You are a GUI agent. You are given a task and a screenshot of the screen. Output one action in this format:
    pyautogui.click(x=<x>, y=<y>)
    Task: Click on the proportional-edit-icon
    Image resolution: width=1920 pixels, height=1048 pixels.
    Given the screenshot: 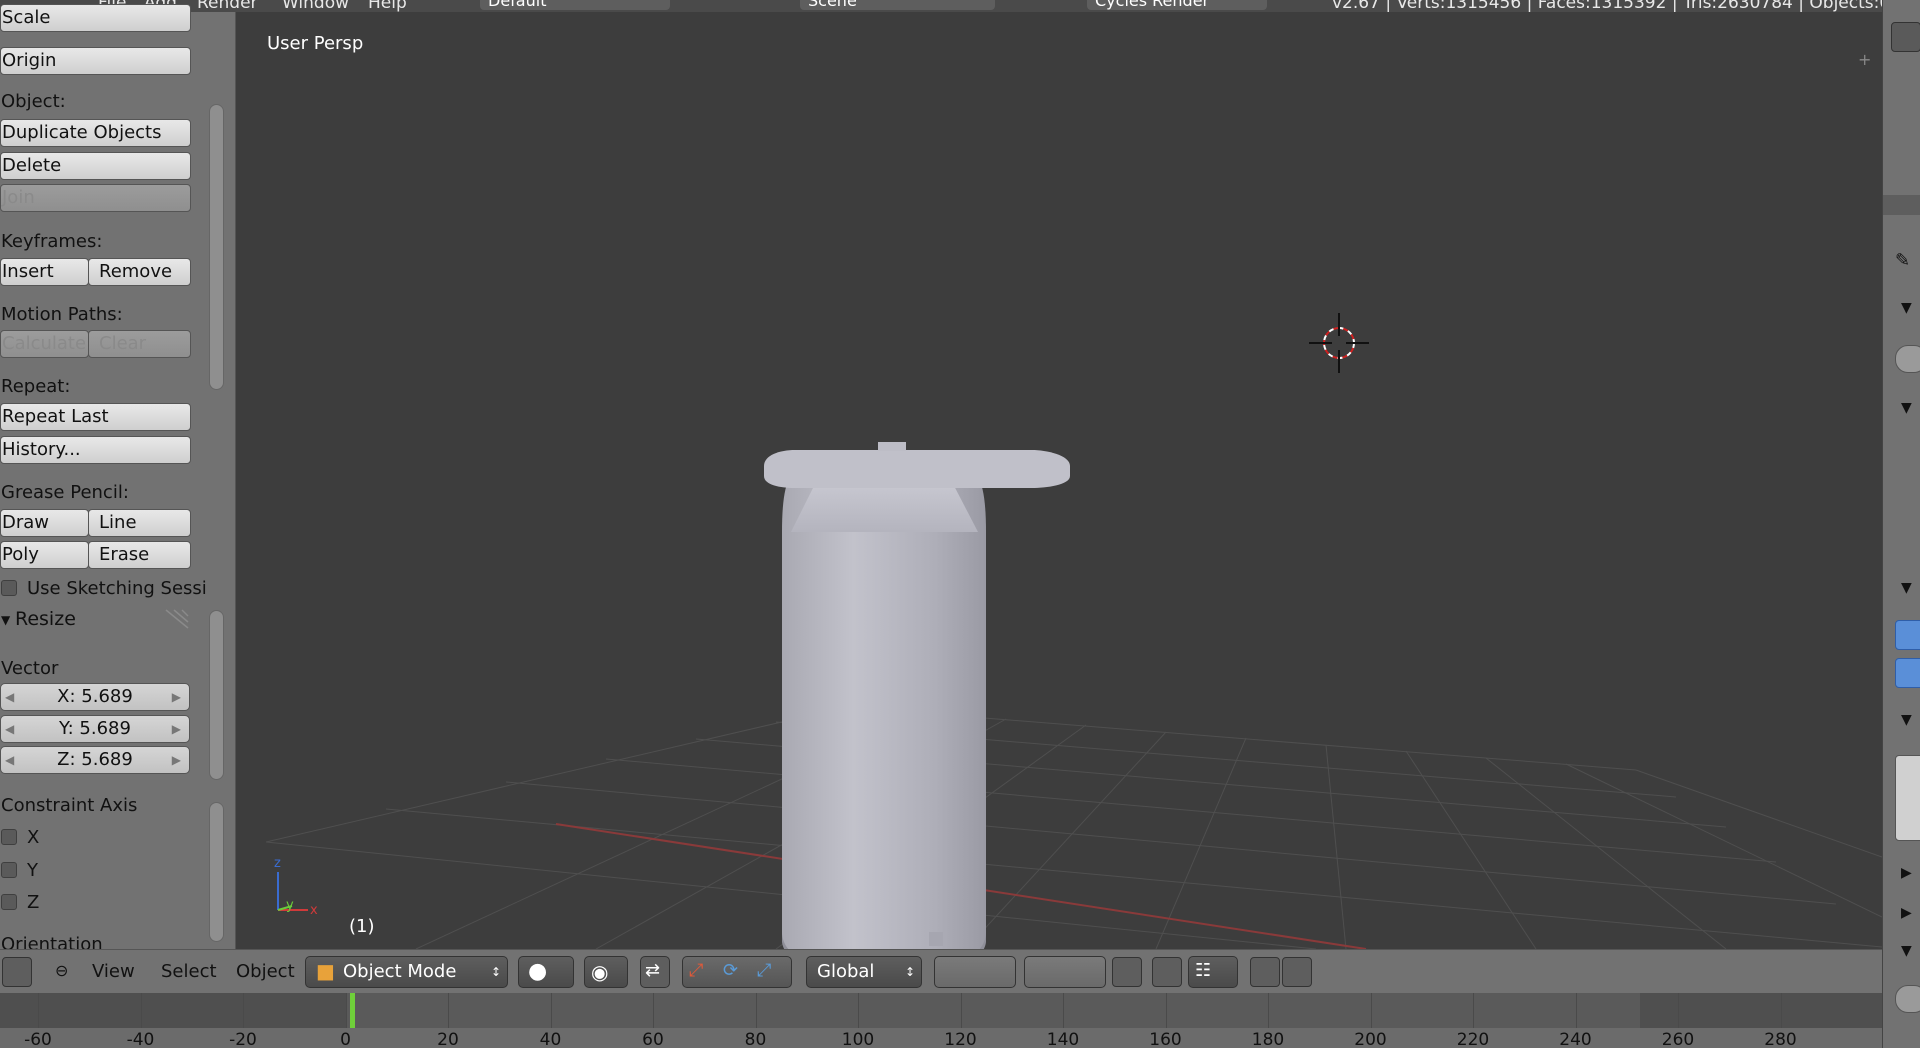 What is the action you would take?
    pyautogui.click(x=1167, y=972)
    